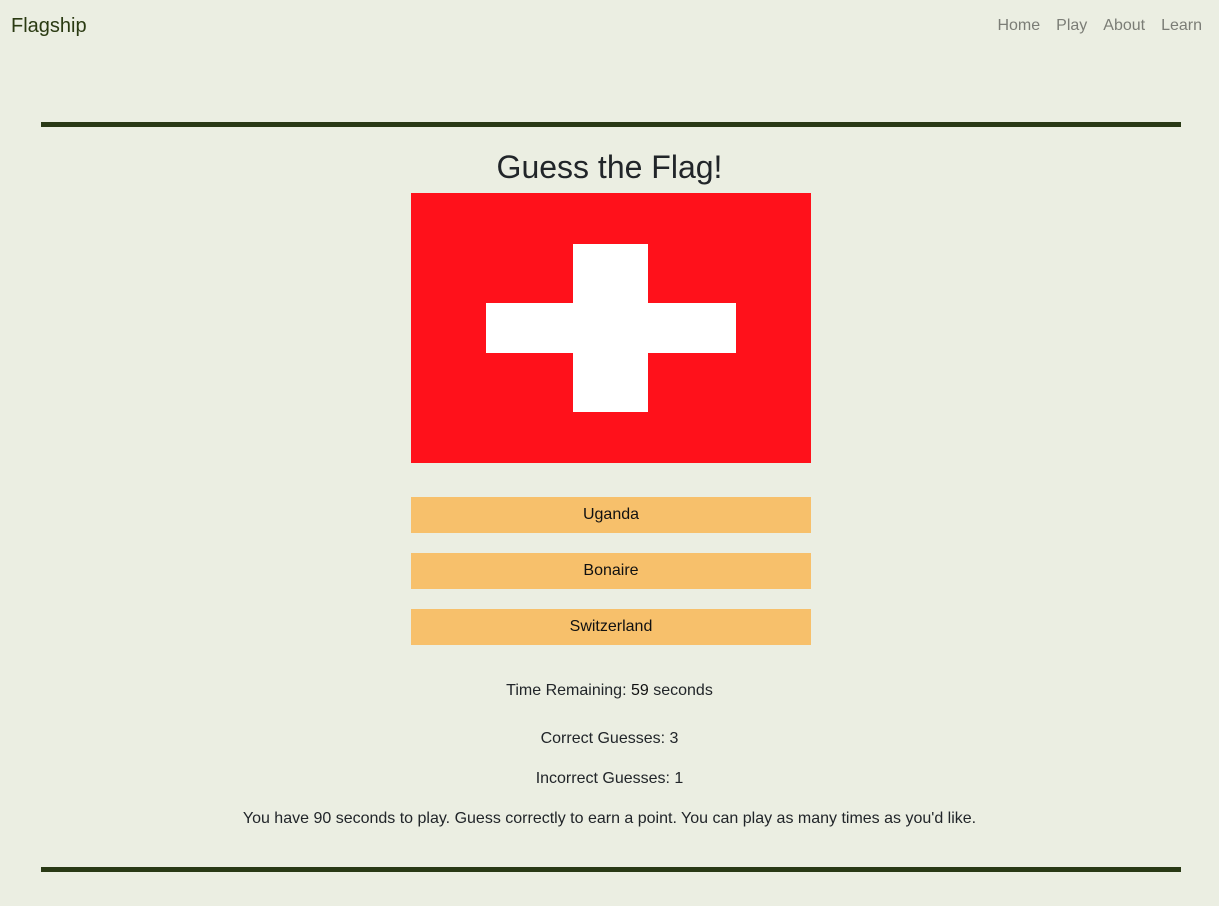 This screenshot has height=906, width=1219. What do you see at coordinates (611, 124) in the screenshot?
I see `top-divider` at bounding box center [611, 124].